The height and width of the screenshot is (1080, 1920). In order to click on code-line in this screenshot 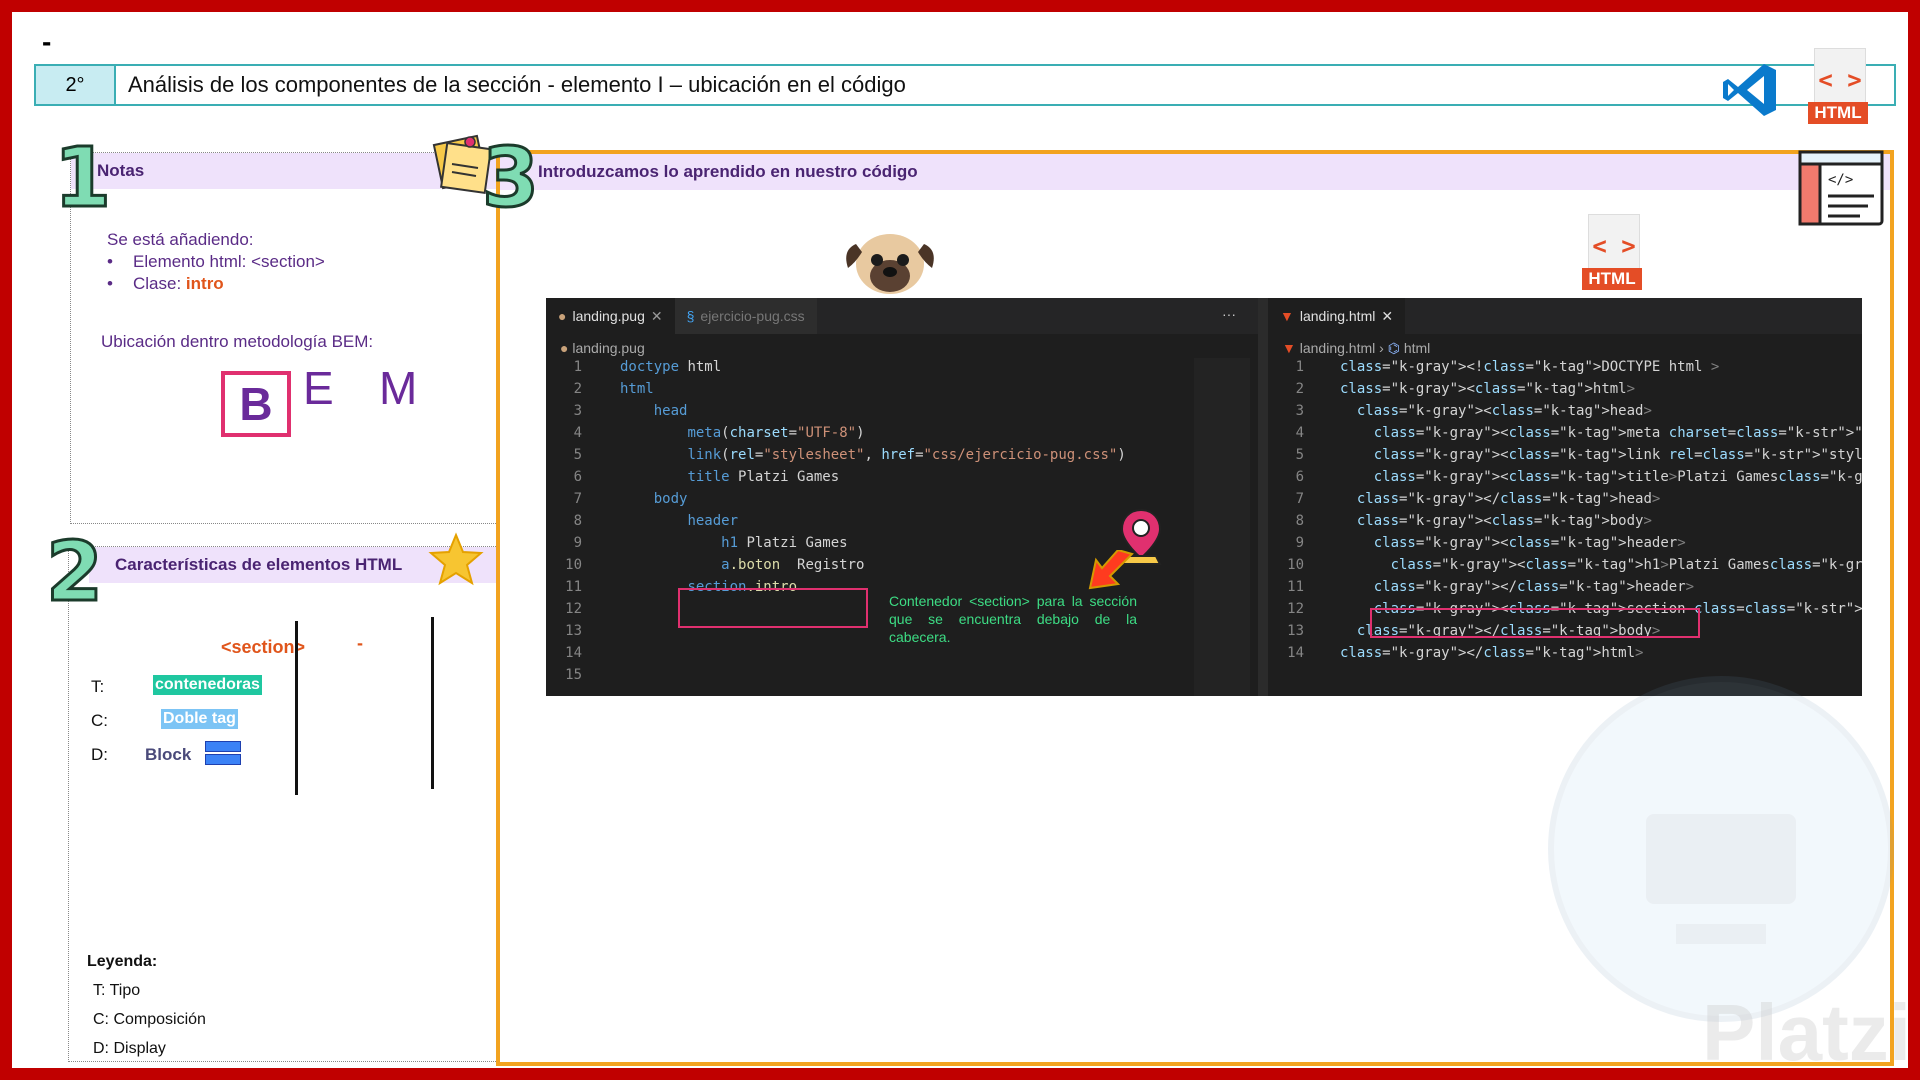, I will do `click(873, 675)`.